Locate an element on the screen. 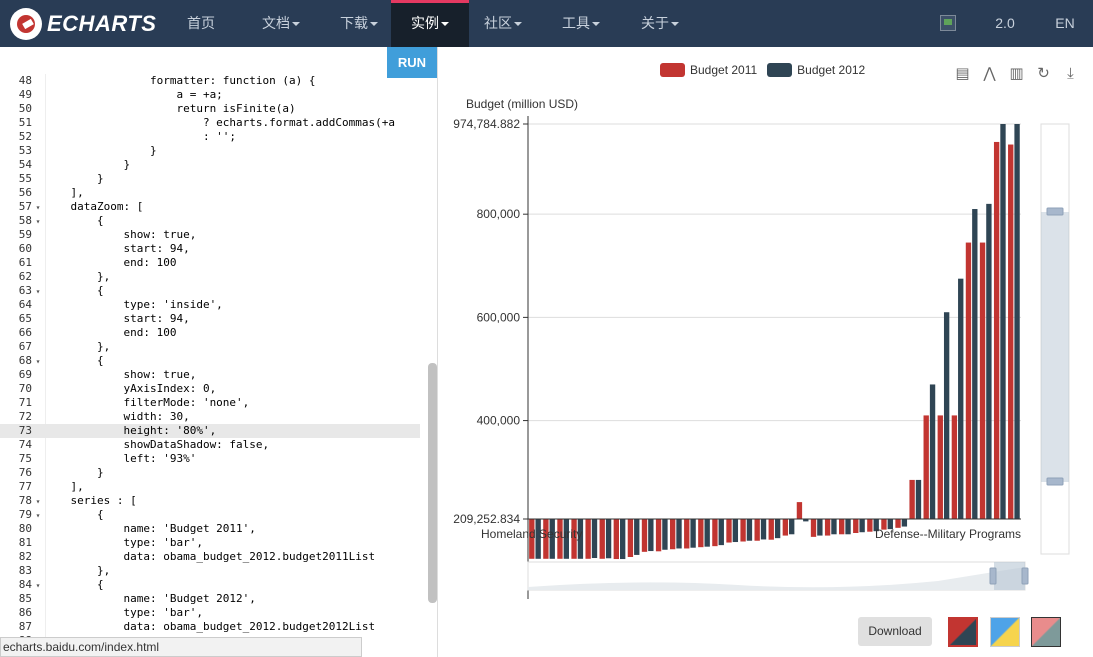 The height and width of the screenshot is (657, 1093). nav-item: 社区 is located at coordinates (503, 23).